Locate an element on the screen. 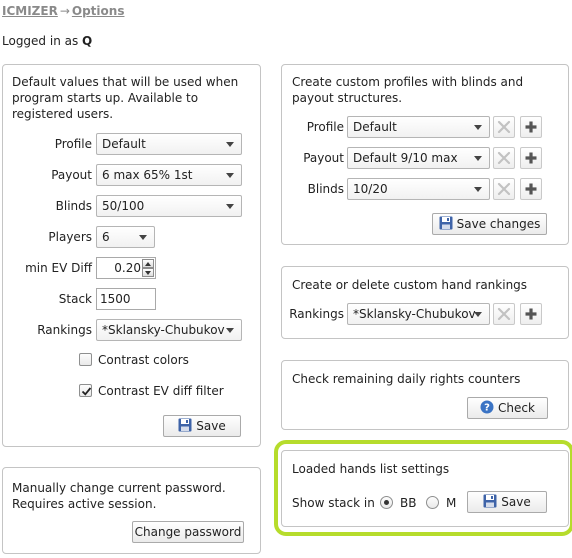  custom-blinds-label: Blinds is located at coordinates (325, 189).